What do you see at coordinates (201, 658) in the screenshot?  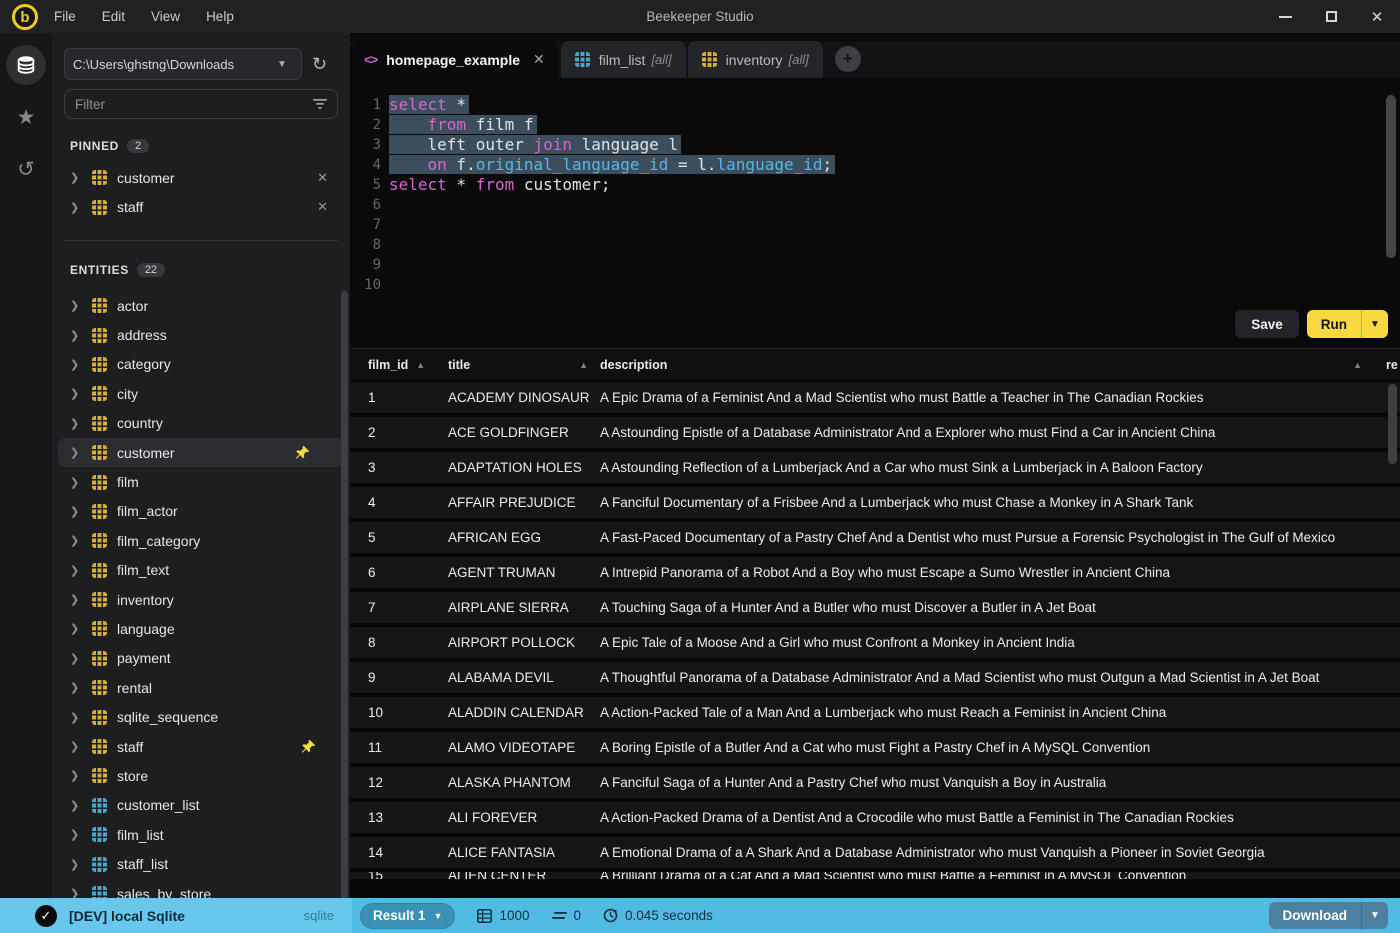 I see `sidebar-item-payment: ❯ payment` at bounding box center [201, 658].